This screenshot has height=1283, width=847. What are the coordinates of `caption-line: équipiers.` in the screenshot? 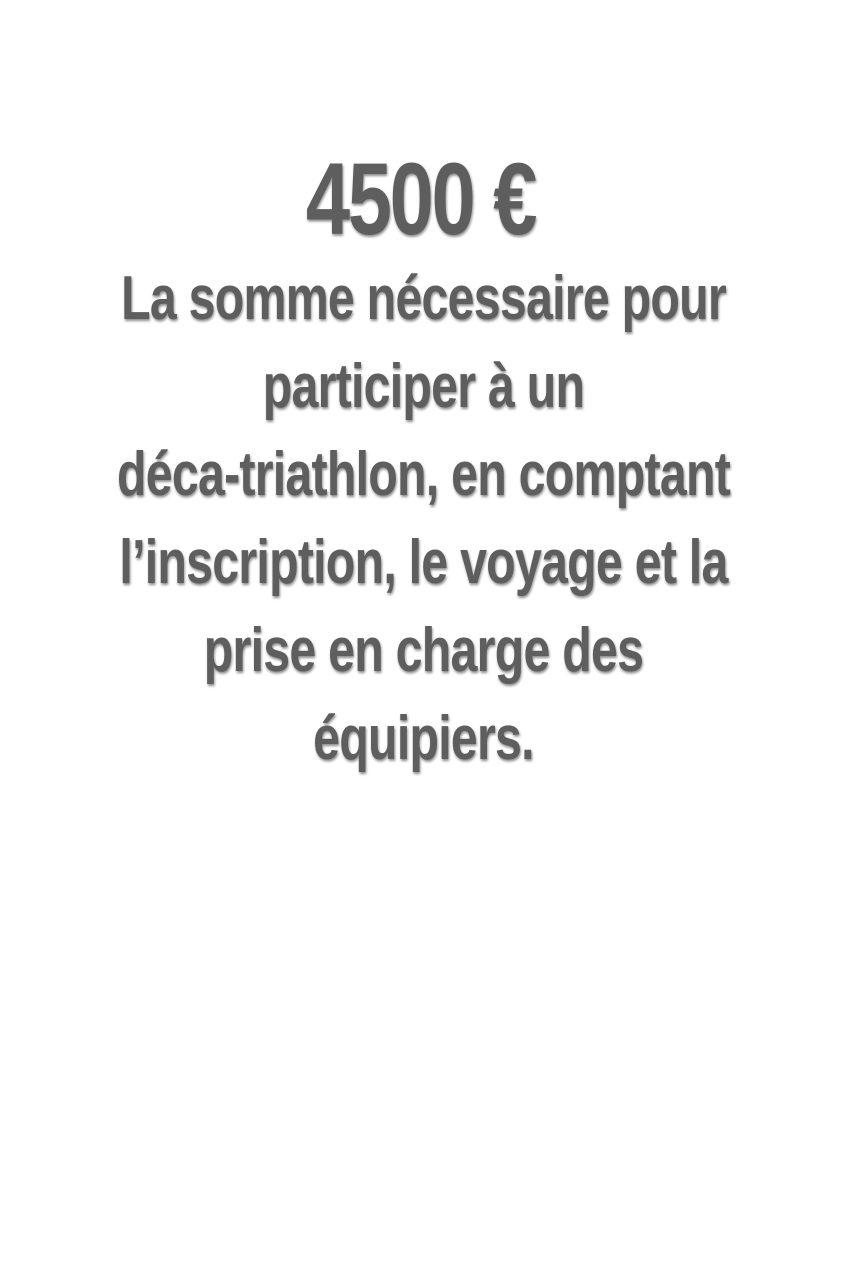 It's located at (423, 738).